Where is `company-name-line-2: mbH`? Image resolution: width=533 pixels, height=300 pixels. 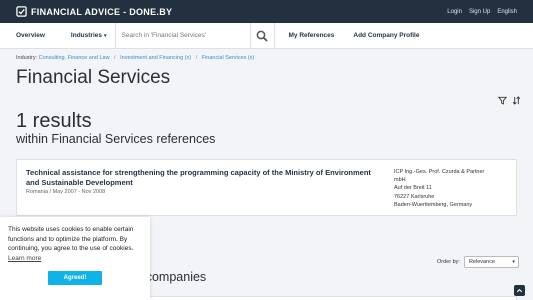
company-name-line-2: mbH is located at coordinates (400, 180).